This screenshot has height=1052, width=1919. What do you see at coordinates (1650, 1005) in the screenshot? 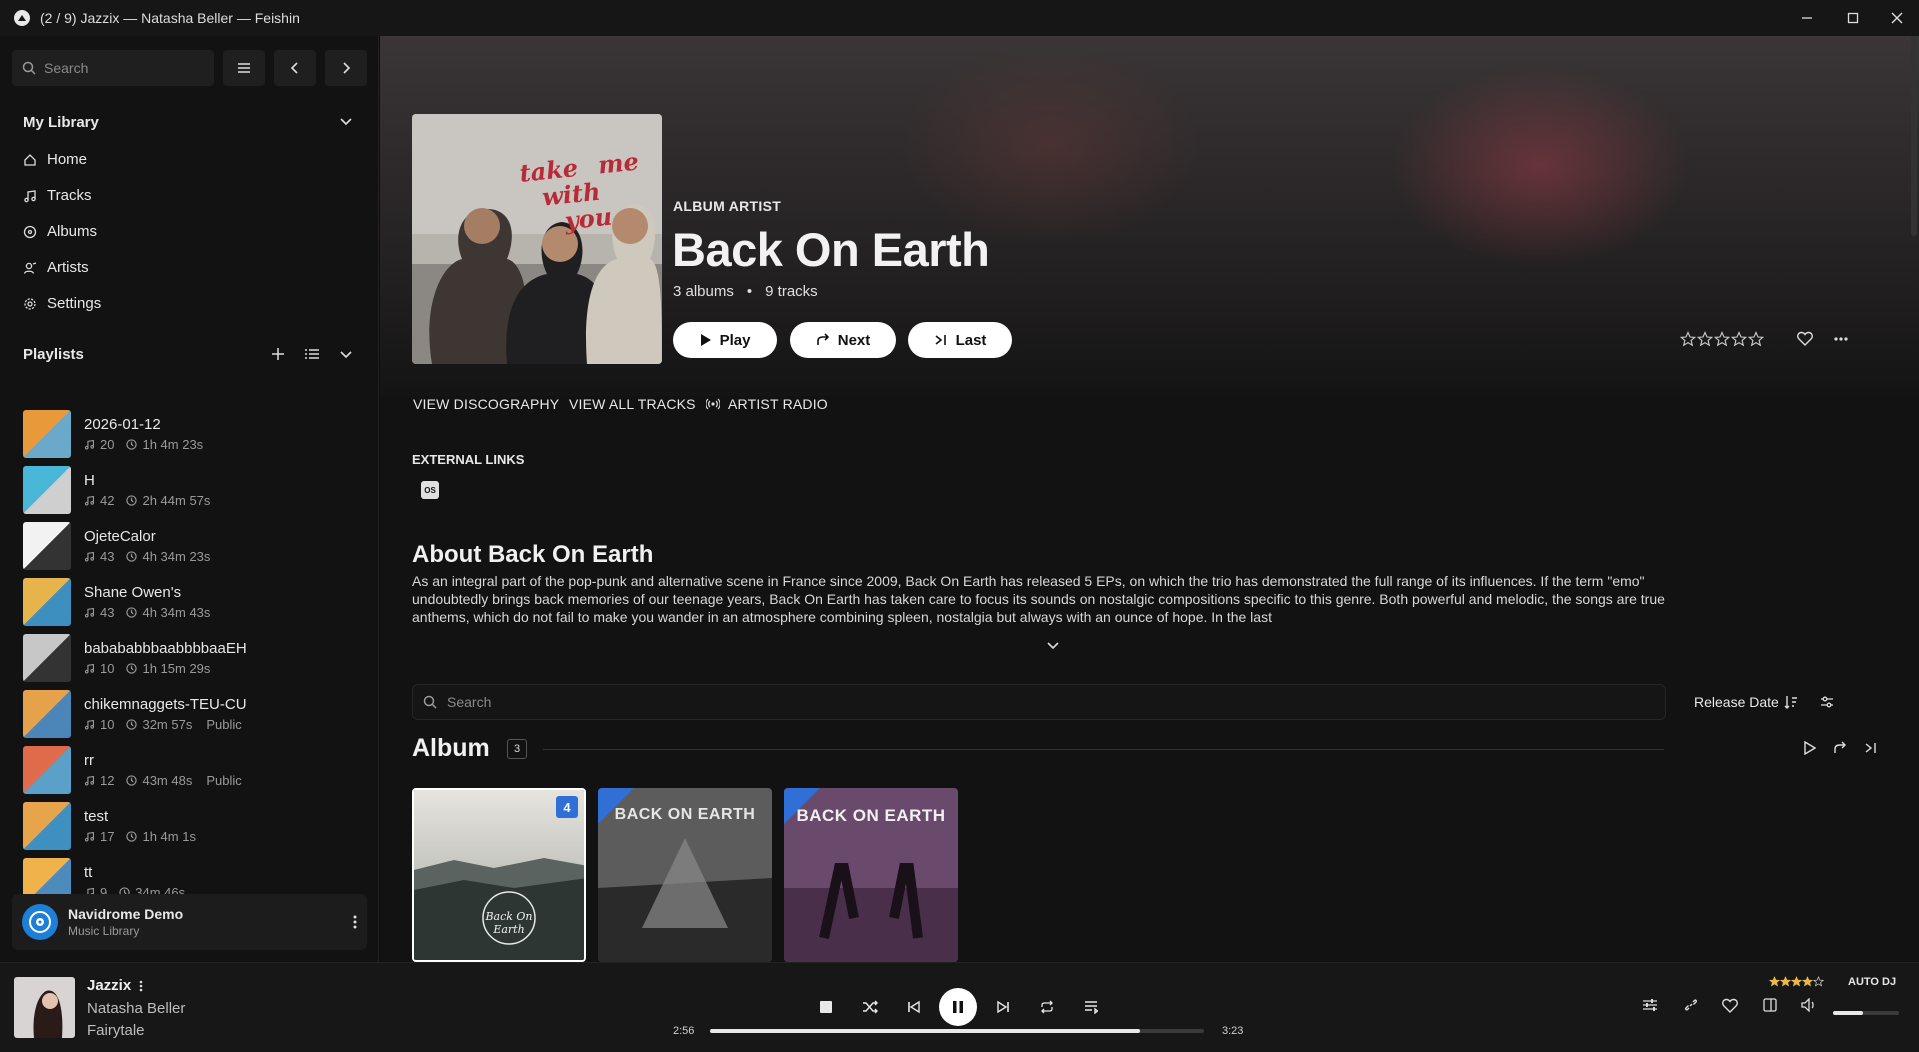
I see `equalizer-button` at bounding box center [1650, 1005].